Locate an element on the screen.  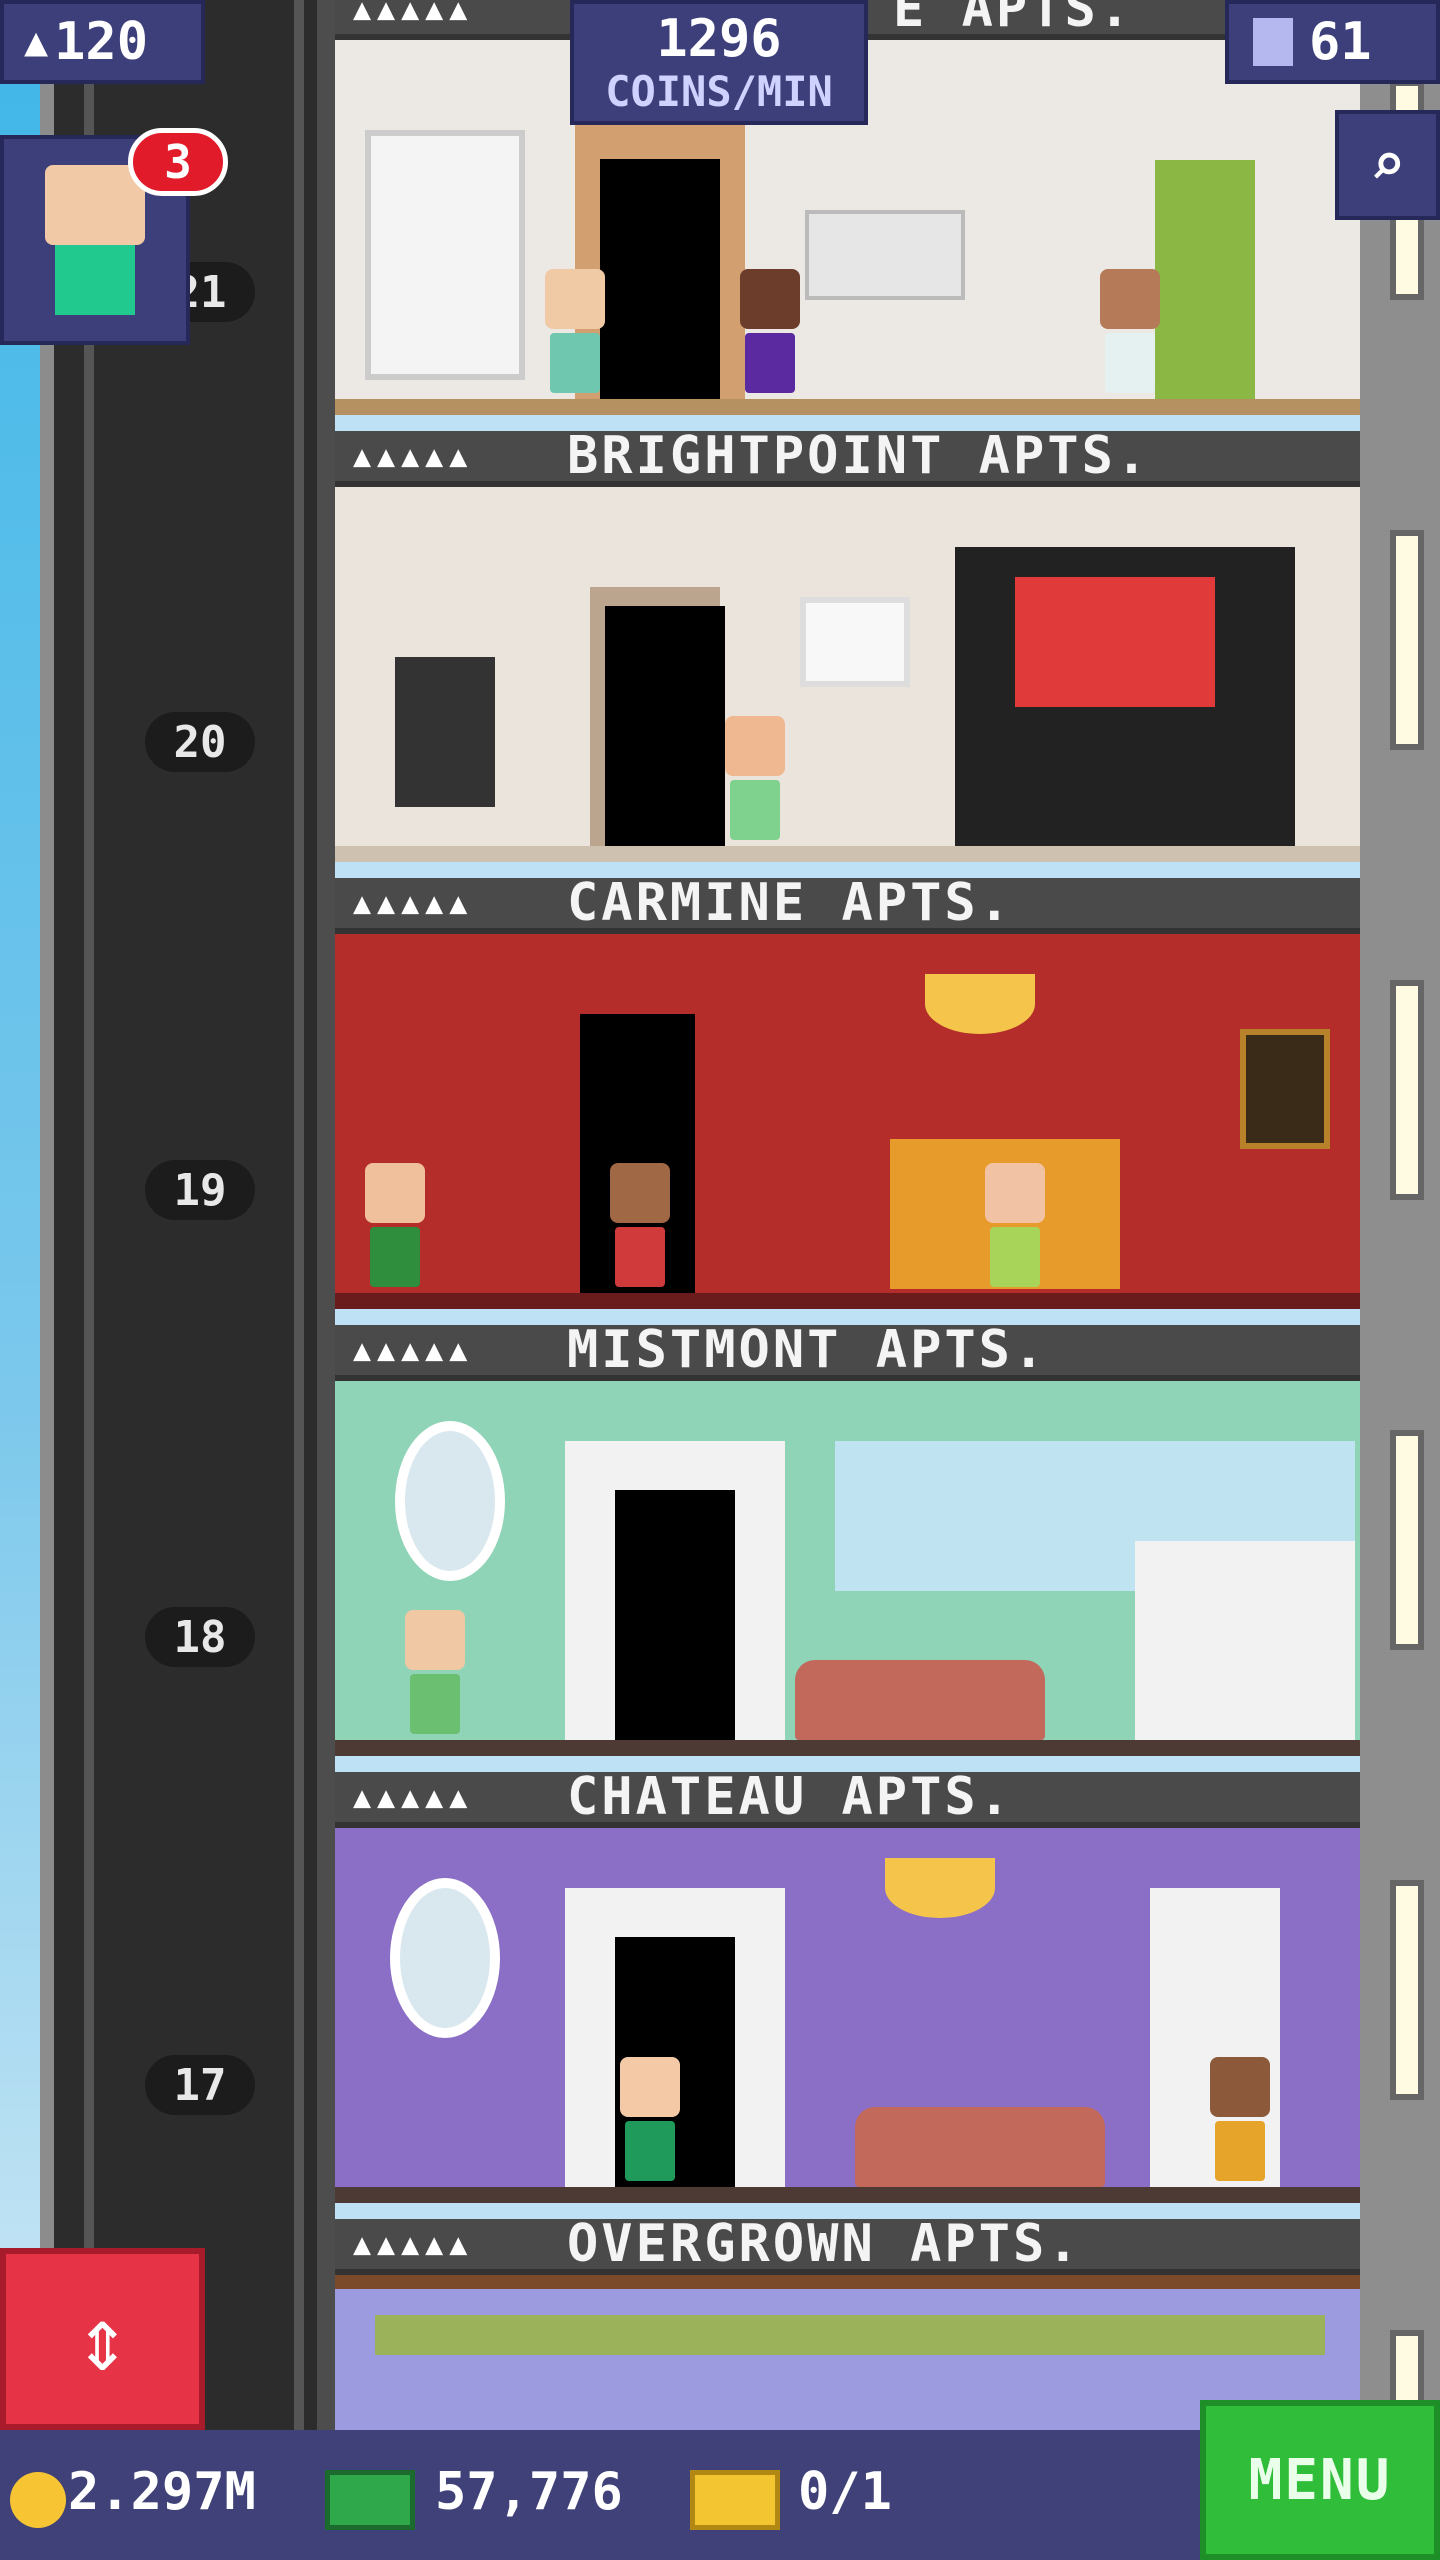
floor-number-19: 19 is located at coordinates (200, 1190).